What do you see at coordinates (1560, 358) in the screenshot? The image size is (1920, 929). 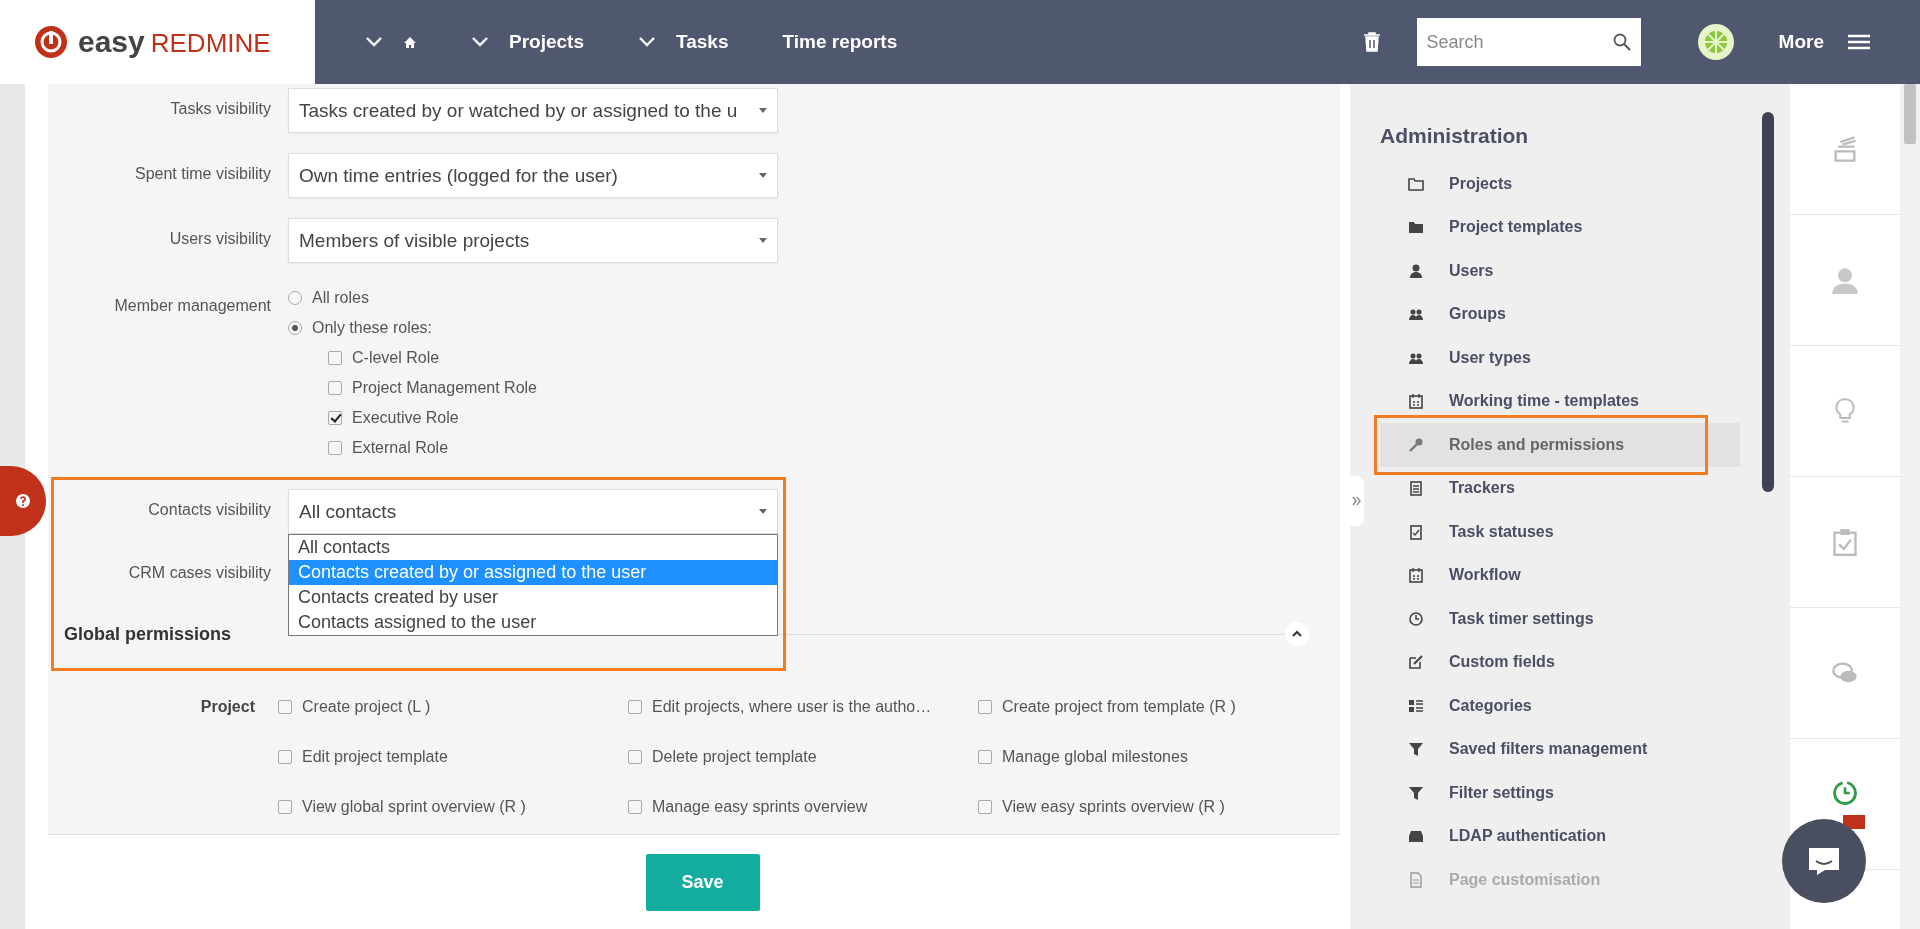 I see `sidebar-item: User types` at bounding box center [1560, 358].